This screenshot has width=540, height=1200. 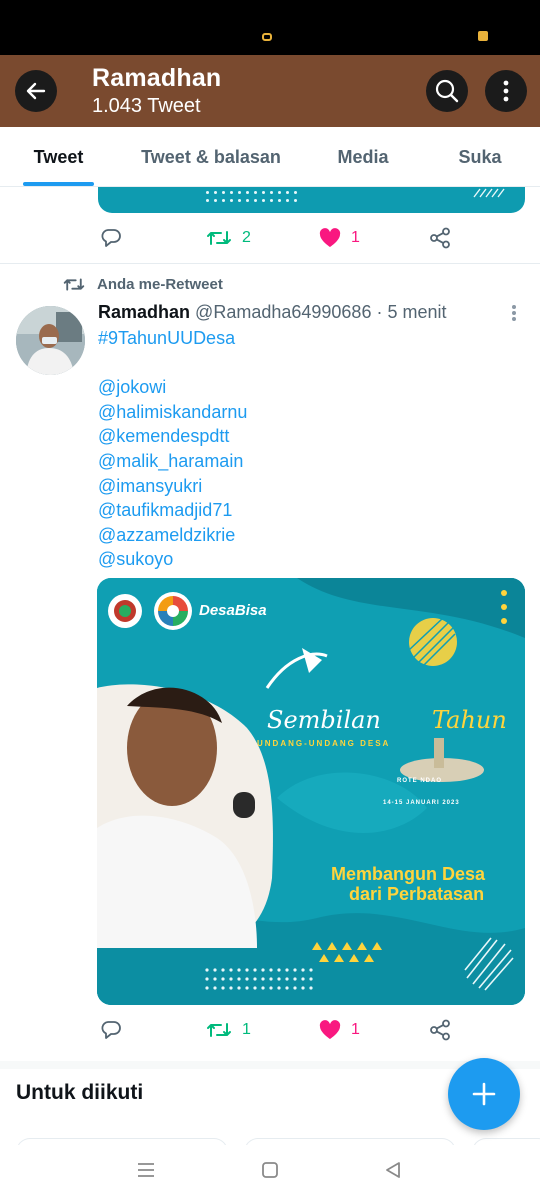 I want to click on poster-brand: DesaBisa, so click(x=233, y=610).